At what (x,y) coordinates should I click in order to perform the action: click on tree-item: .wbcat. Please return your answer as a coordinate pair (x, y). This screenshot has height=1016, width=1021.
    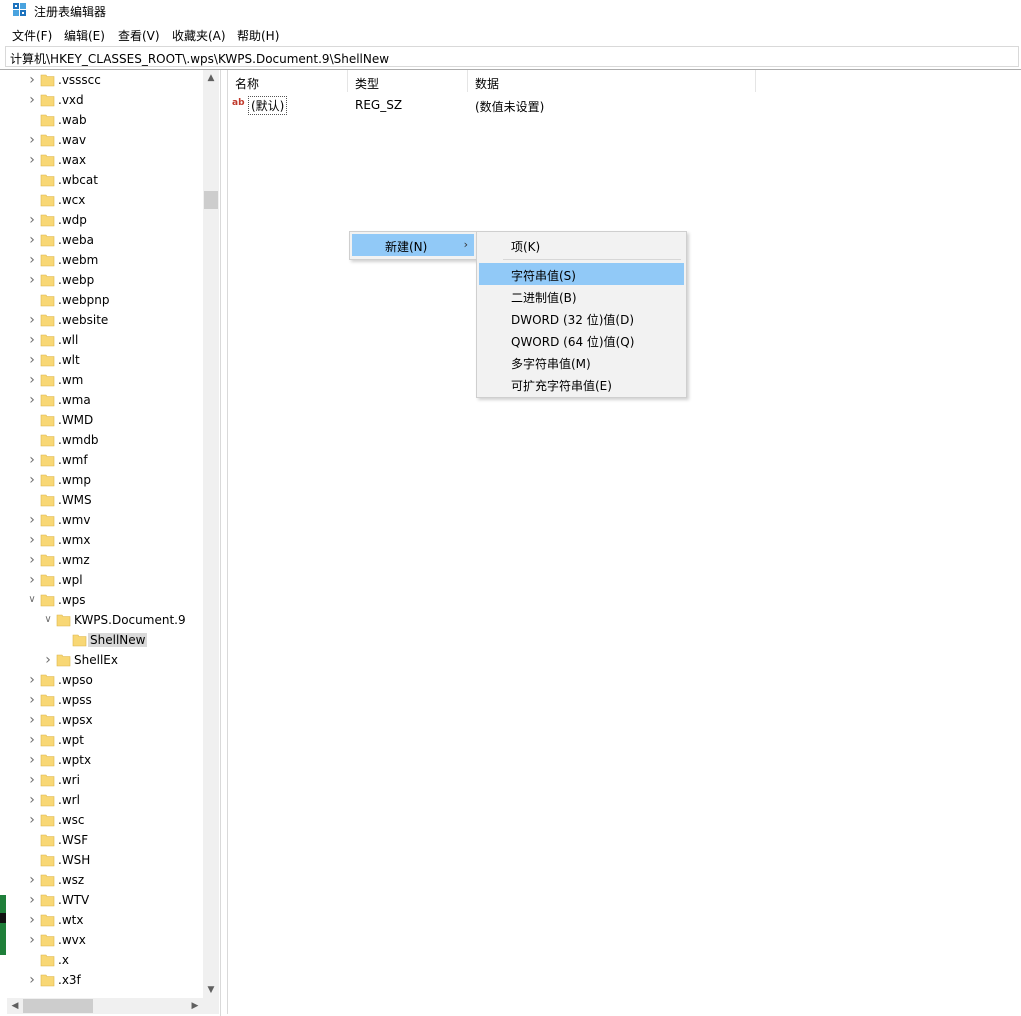
    Looking at the image, I should click on (107, 180).